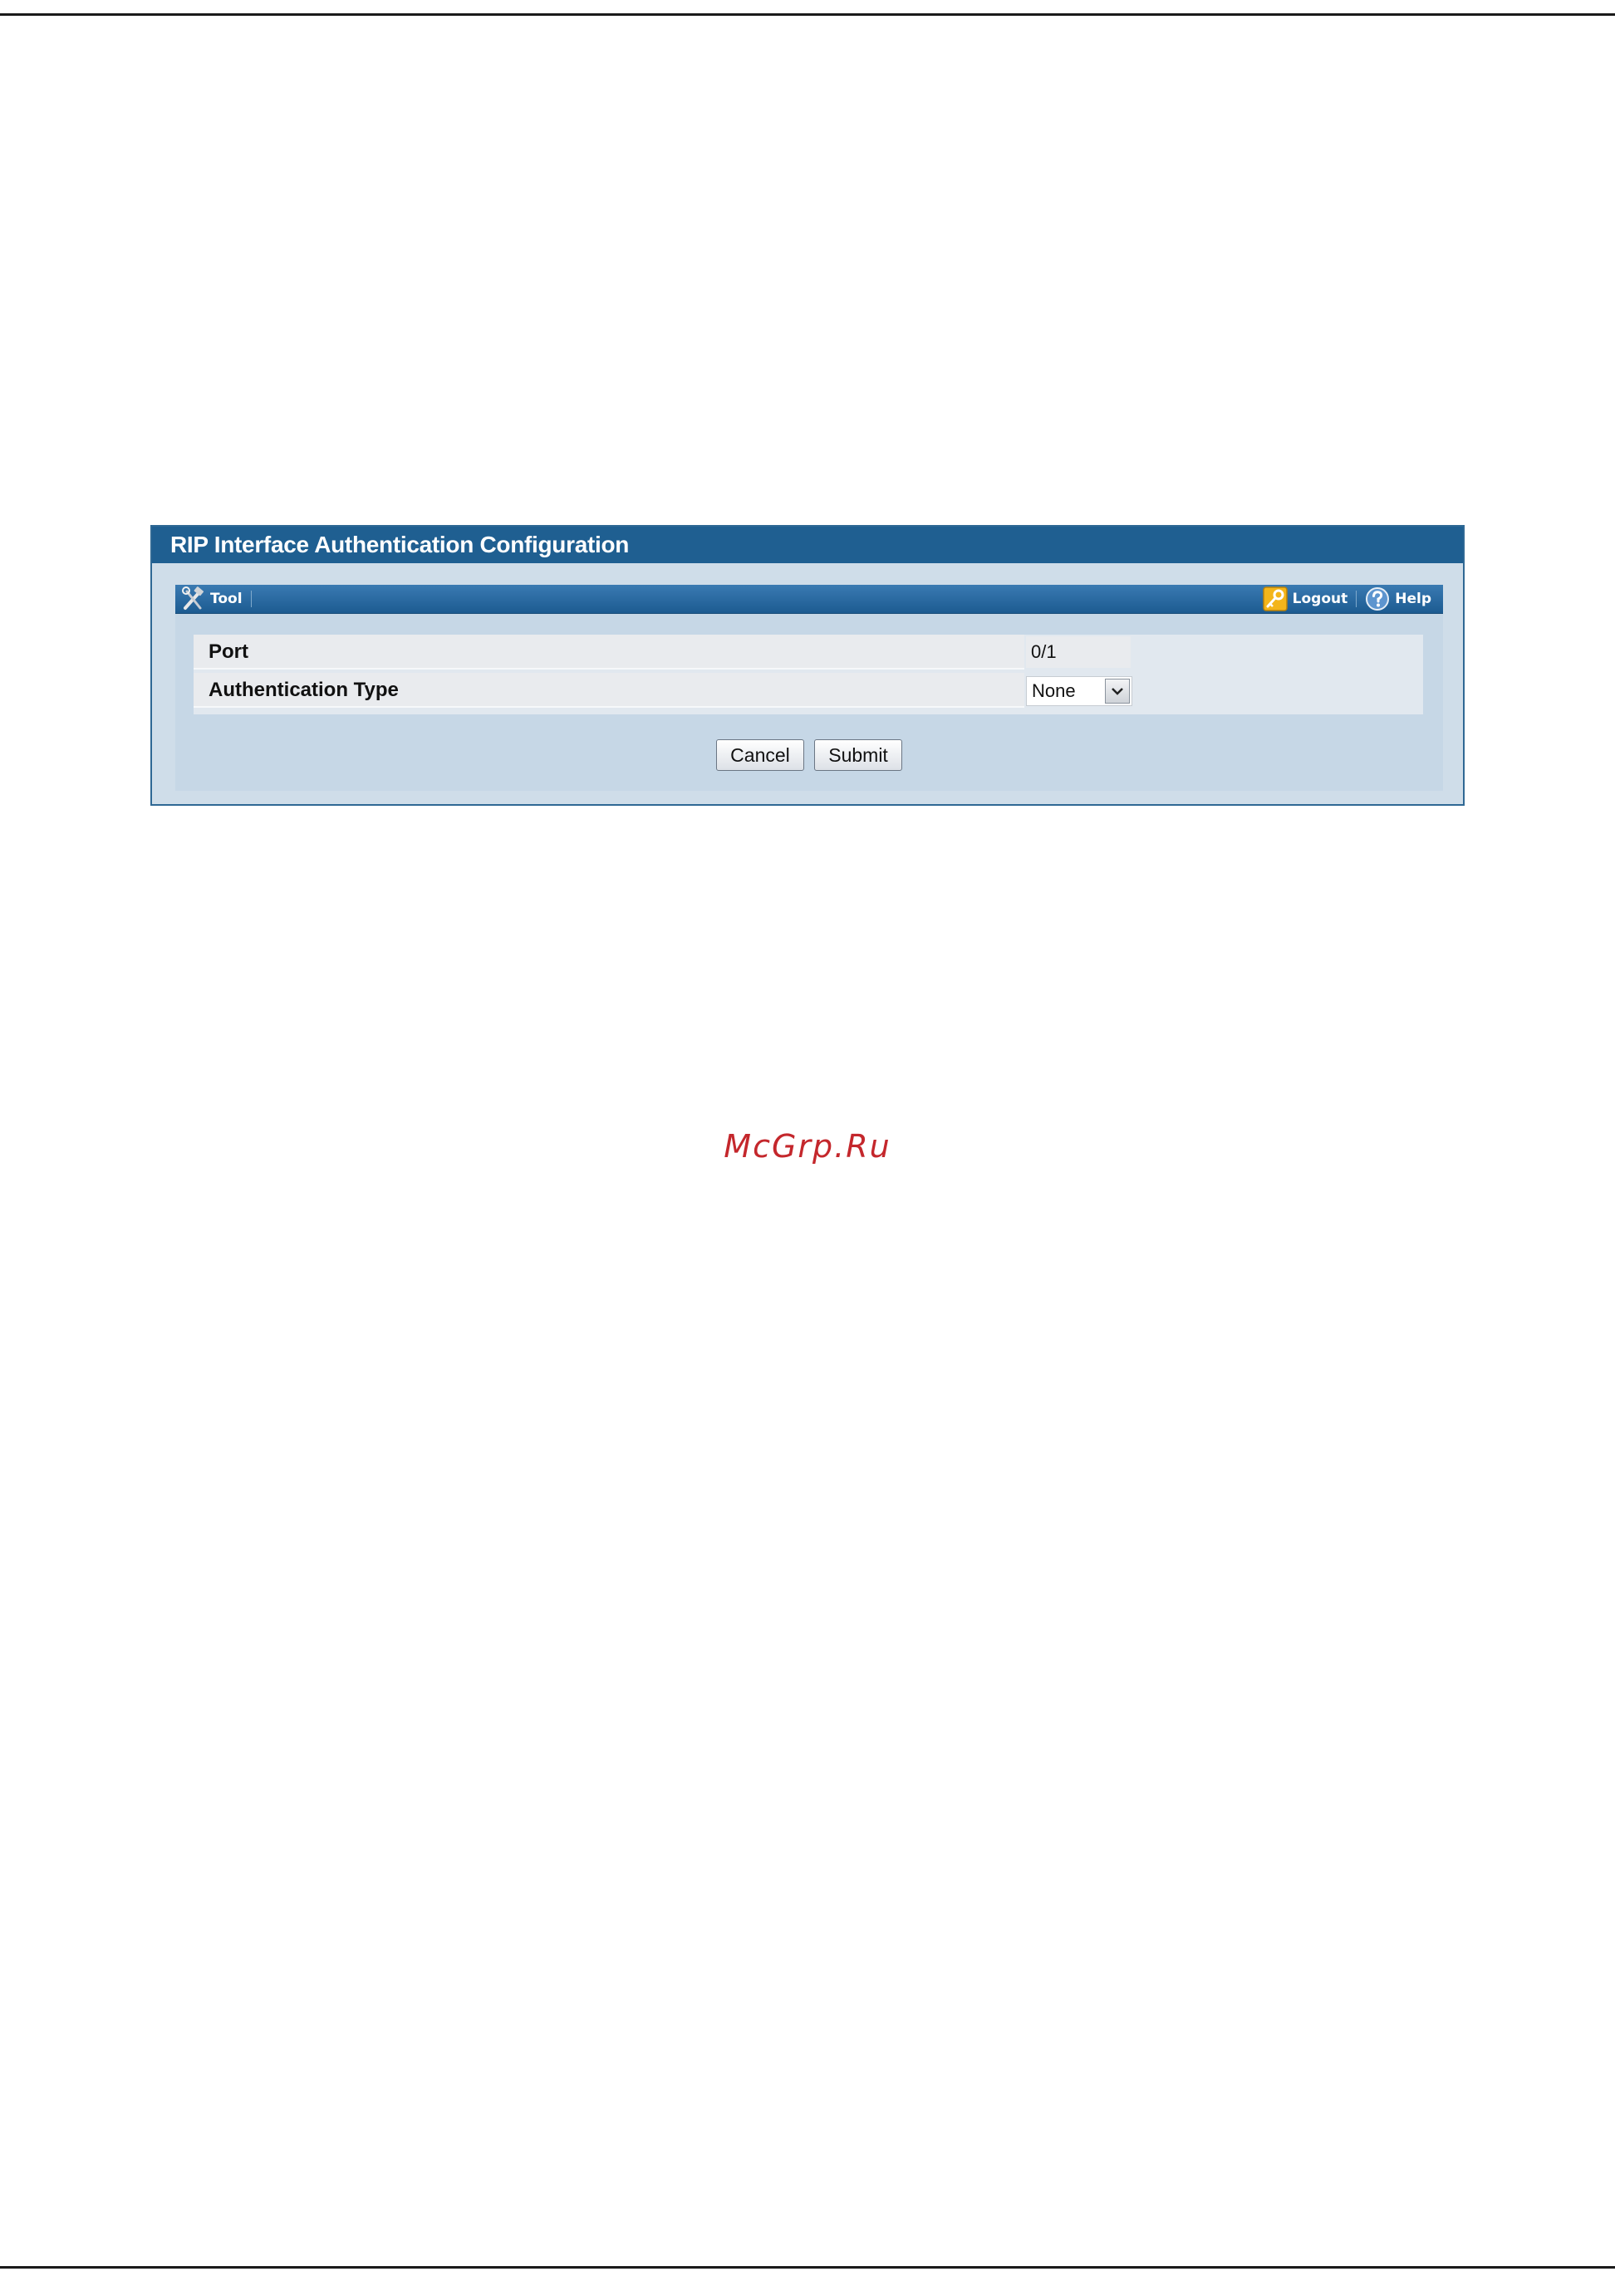 Image resolution: width=1615 pixels, height=2296 pixels. Describe the element at coordinates (1054, 690) in the screenshot. I see `auth-type-selected: None` at that location.